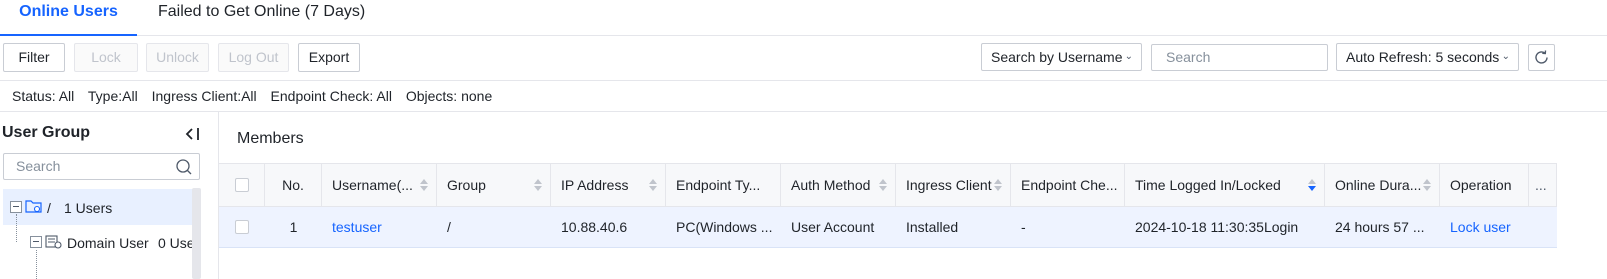  I want to click on tree-scrollbar, so click(196, 233).